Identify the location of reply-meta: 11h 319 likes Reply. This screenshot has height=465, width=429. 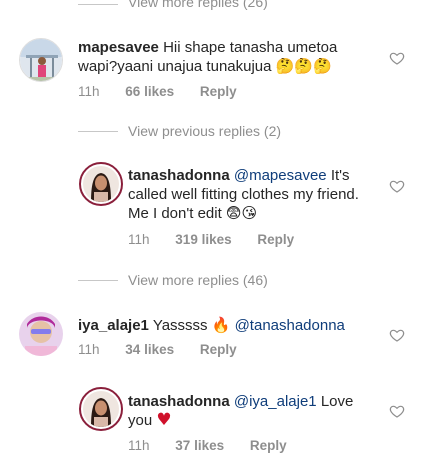
(211, 239).